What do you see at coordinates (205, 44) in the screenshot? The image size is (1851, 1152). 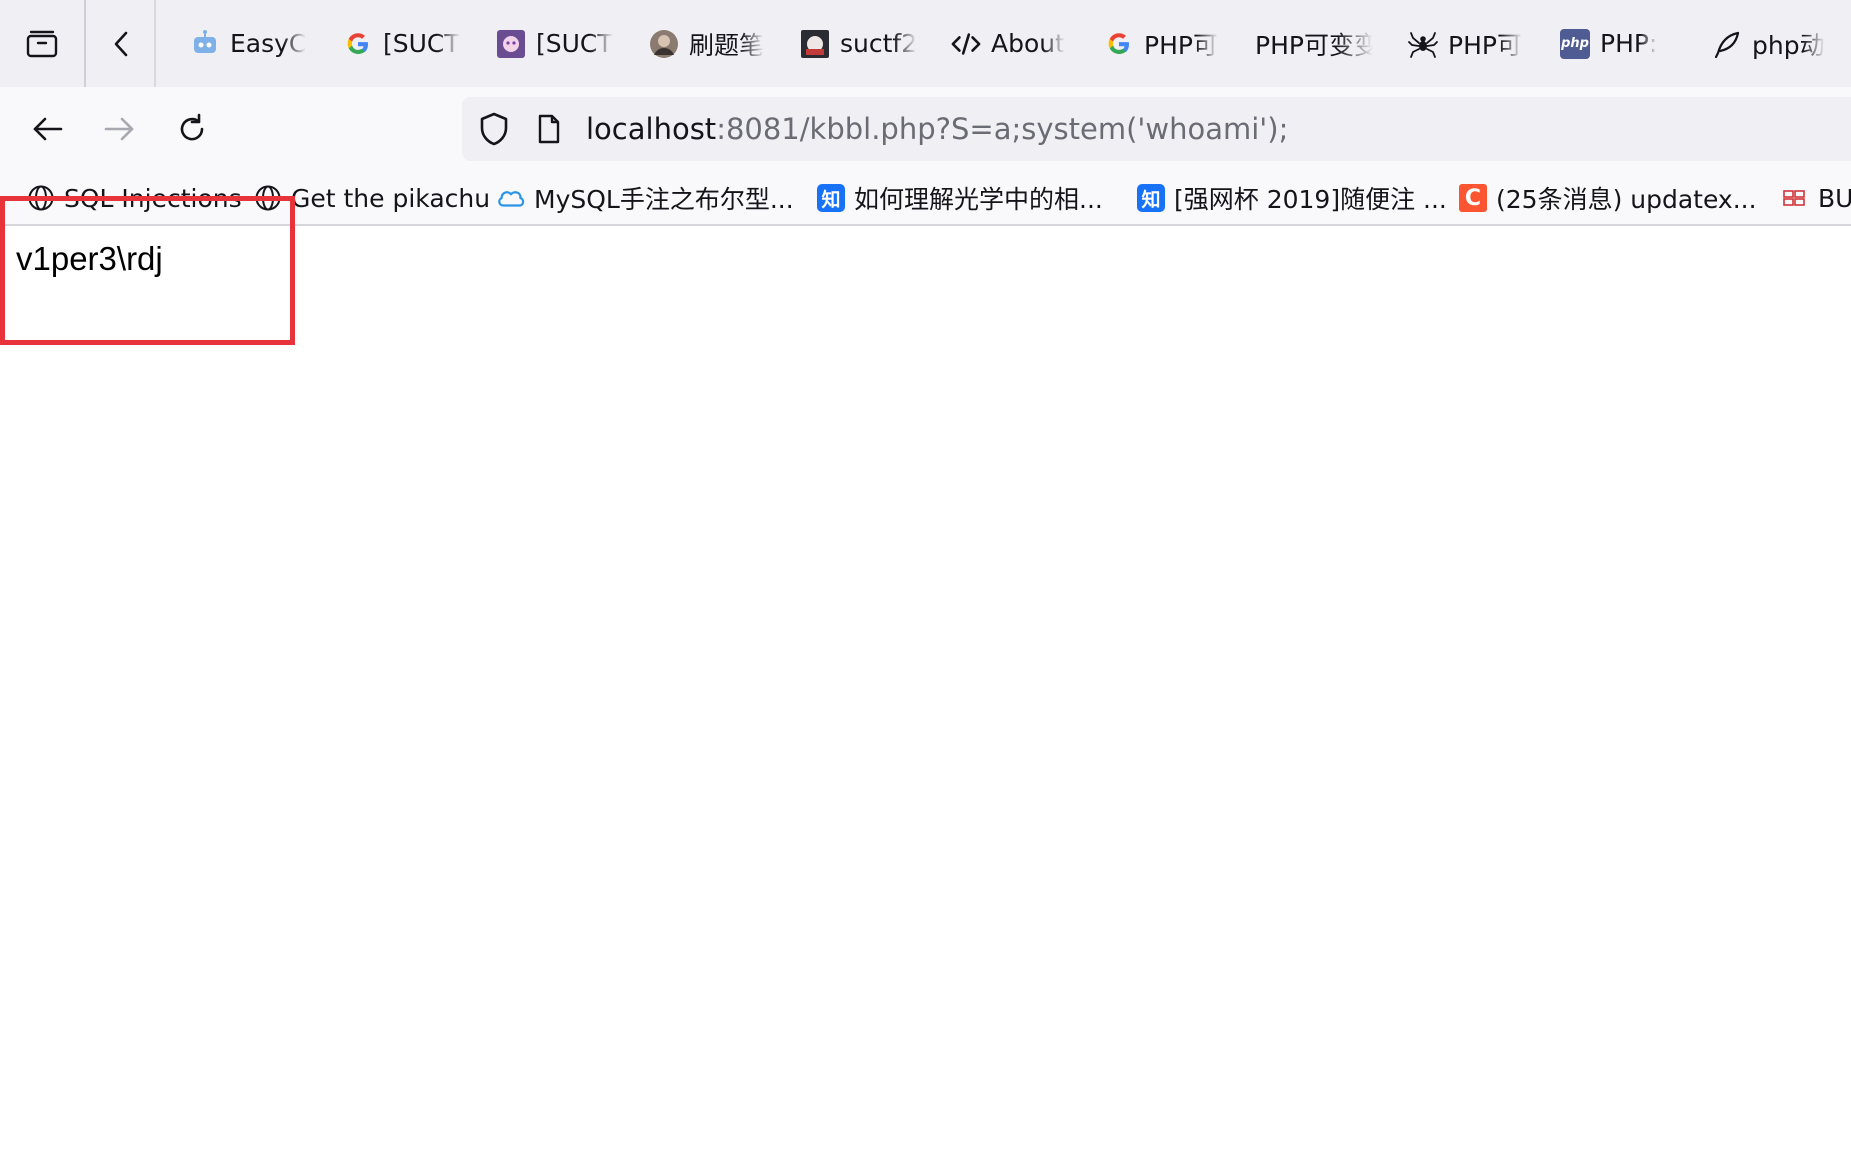 I see `robot-icon` at bounding box center [205, 44].